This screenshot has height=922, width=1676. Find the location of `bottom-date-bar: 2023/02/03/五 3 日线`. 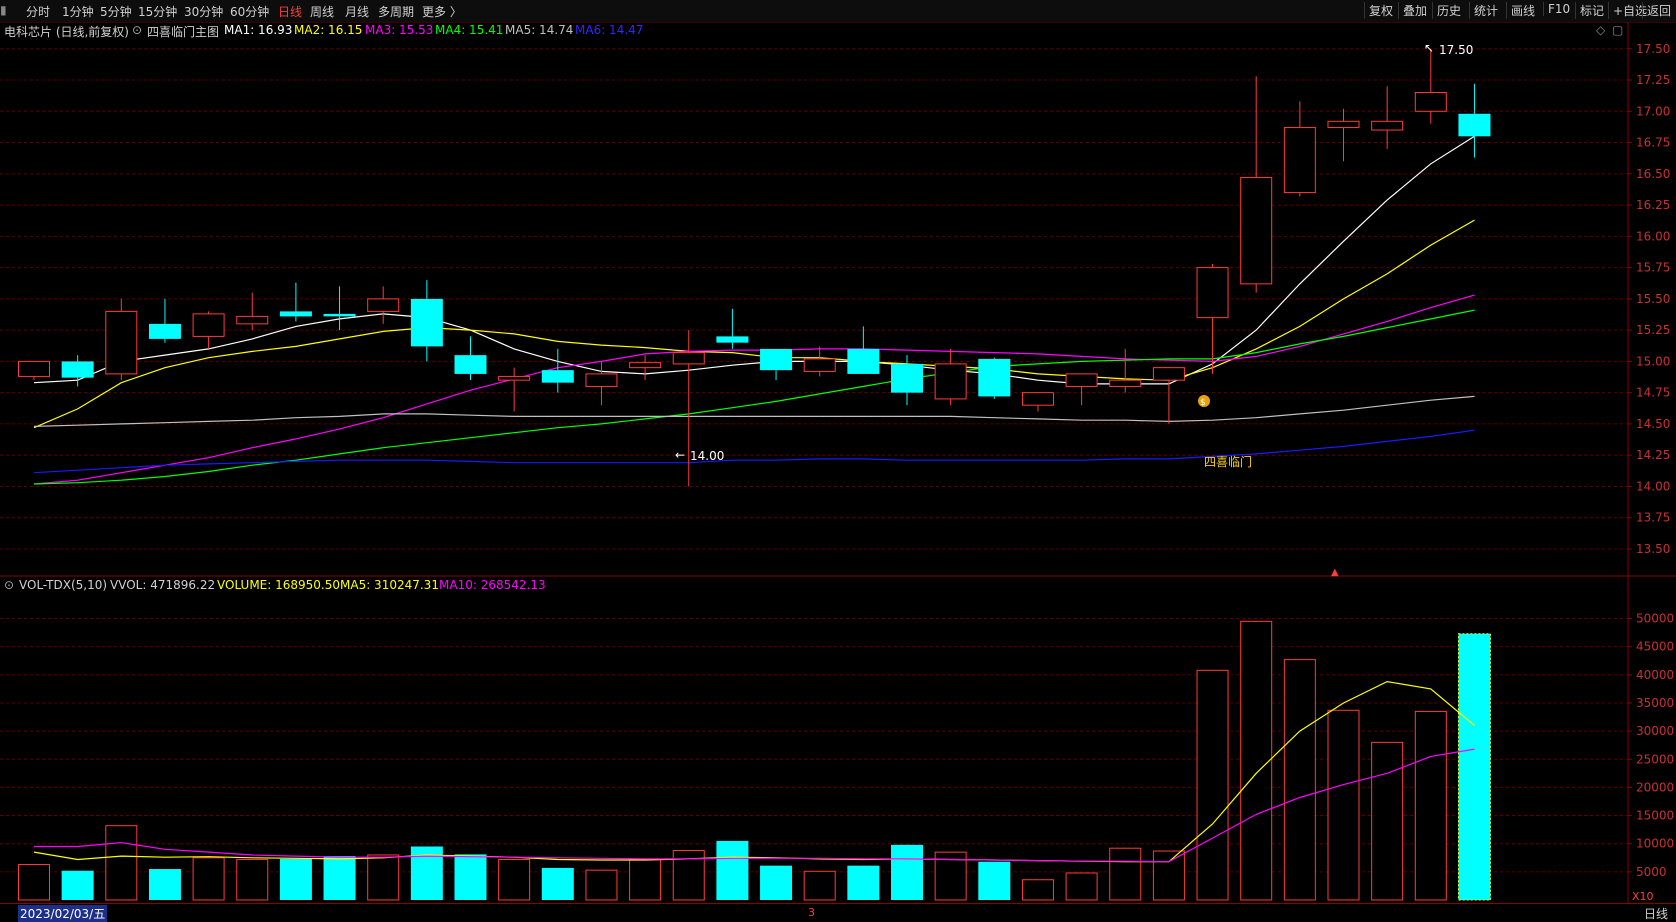

bottom-date-bar: 2023/02/03/五 3 日线 is located at coordinates (838, 912).